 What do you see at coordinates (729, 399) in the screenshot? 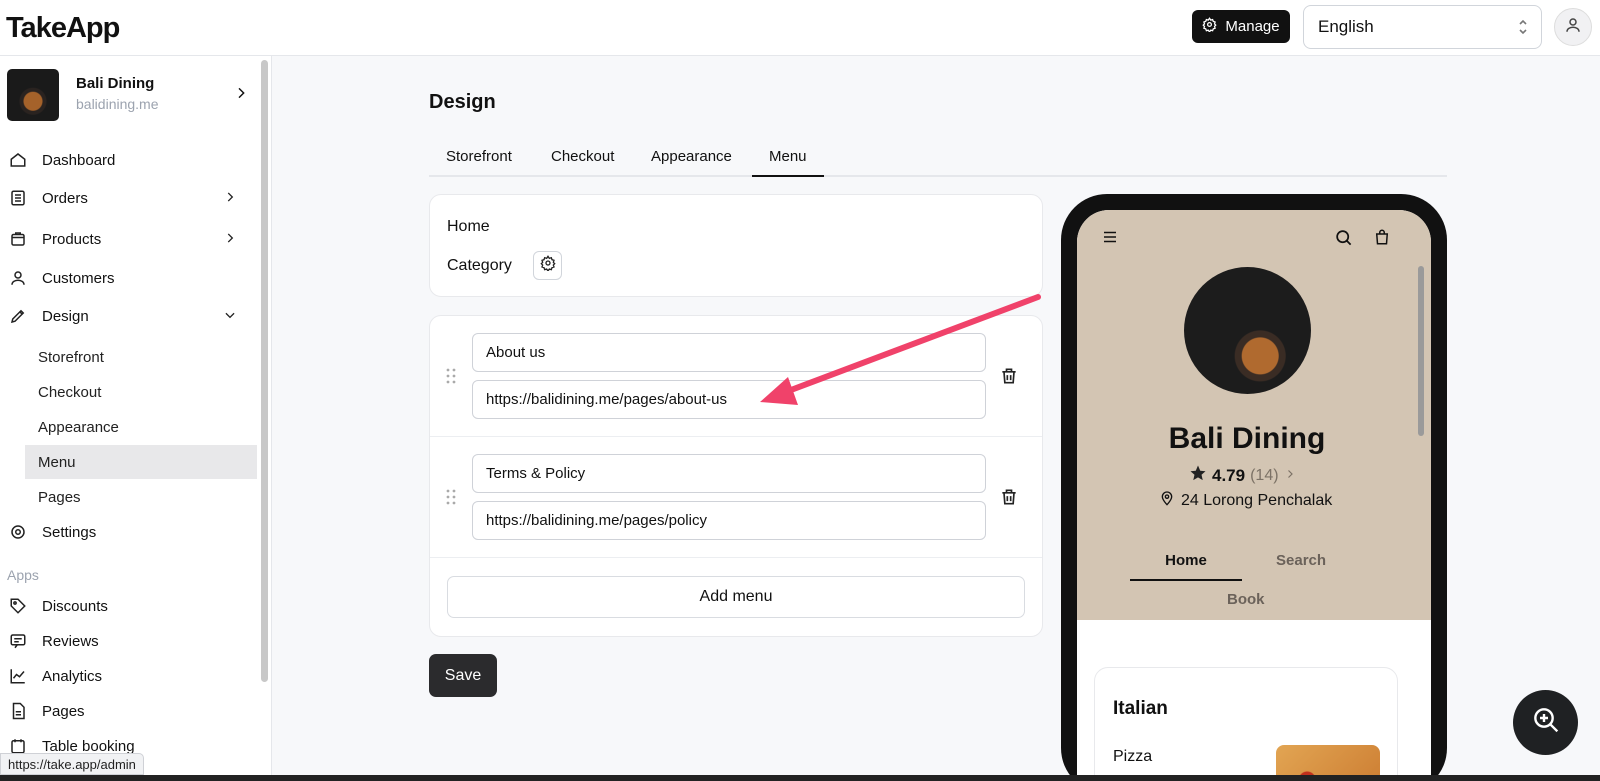
I see `menu-item-url-input: https://balidining.me/pages/about-us` at bounding box center [729, 399].